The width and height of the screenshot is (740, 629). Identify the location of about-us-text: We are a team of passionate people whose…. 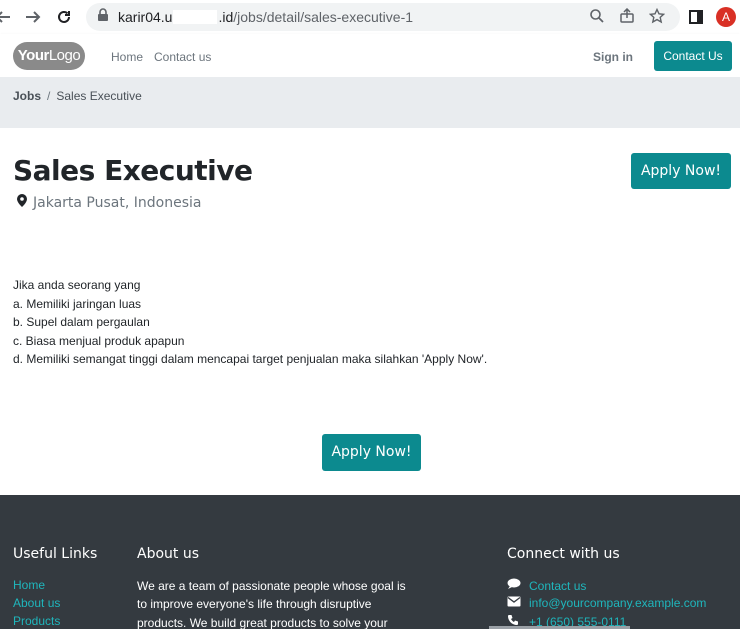
(282, 603).